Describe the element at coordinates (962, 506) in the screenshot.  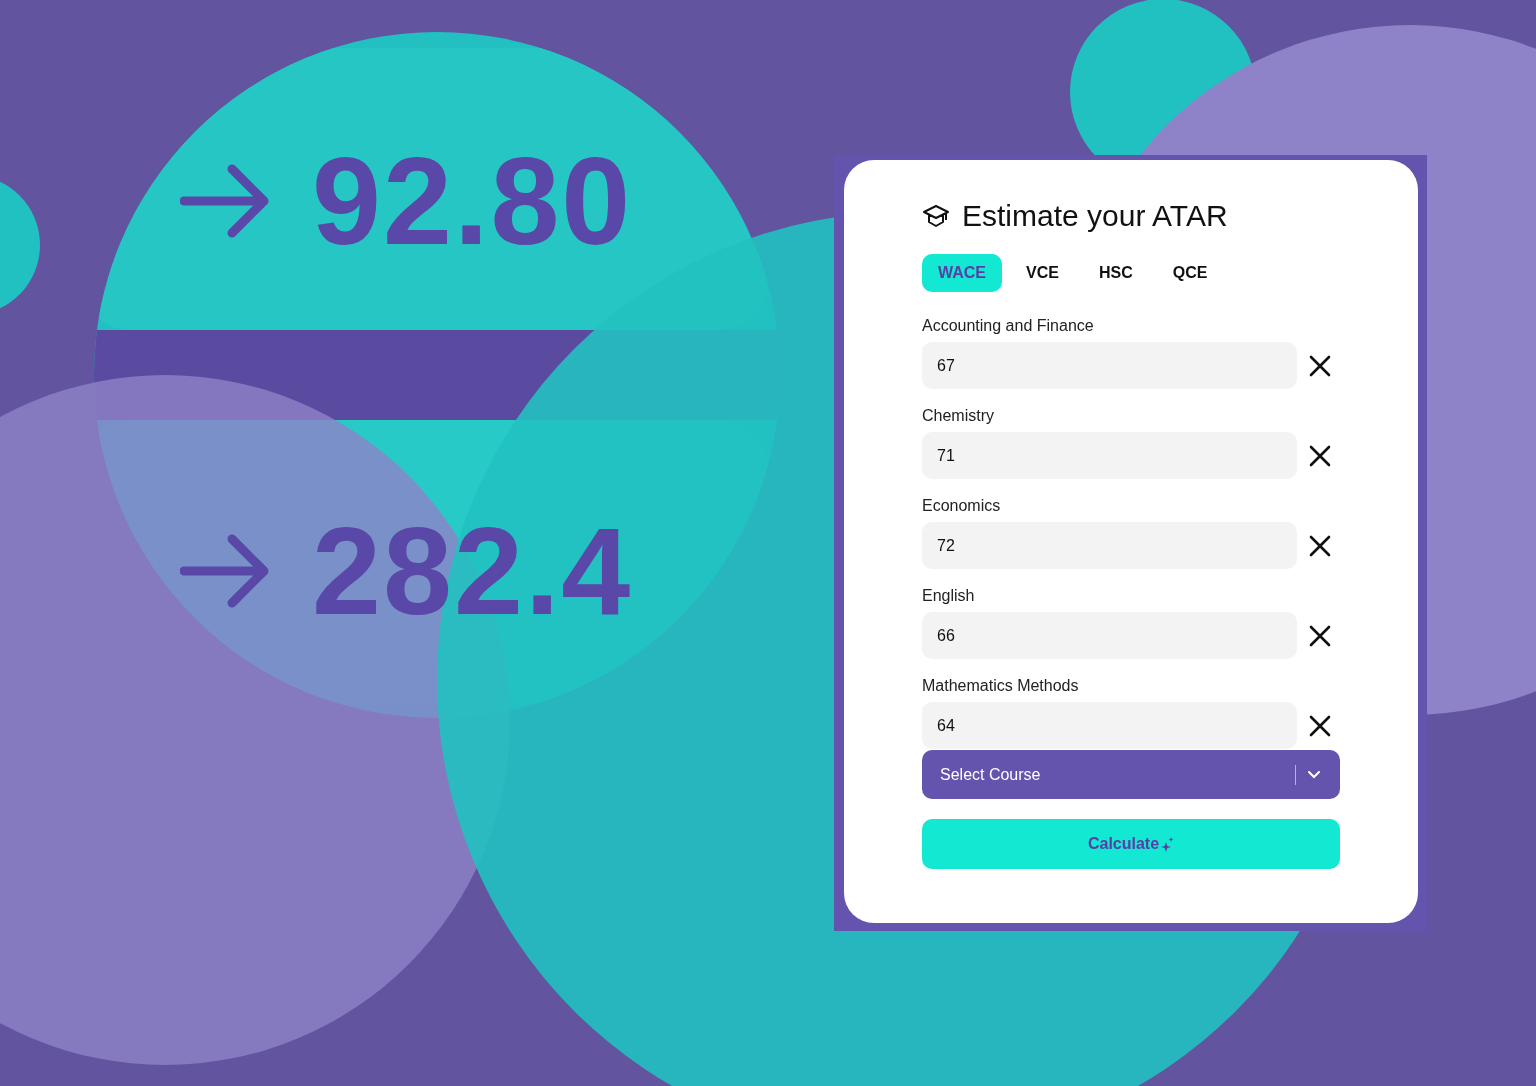
I see `subject-label: Economics` at that location.